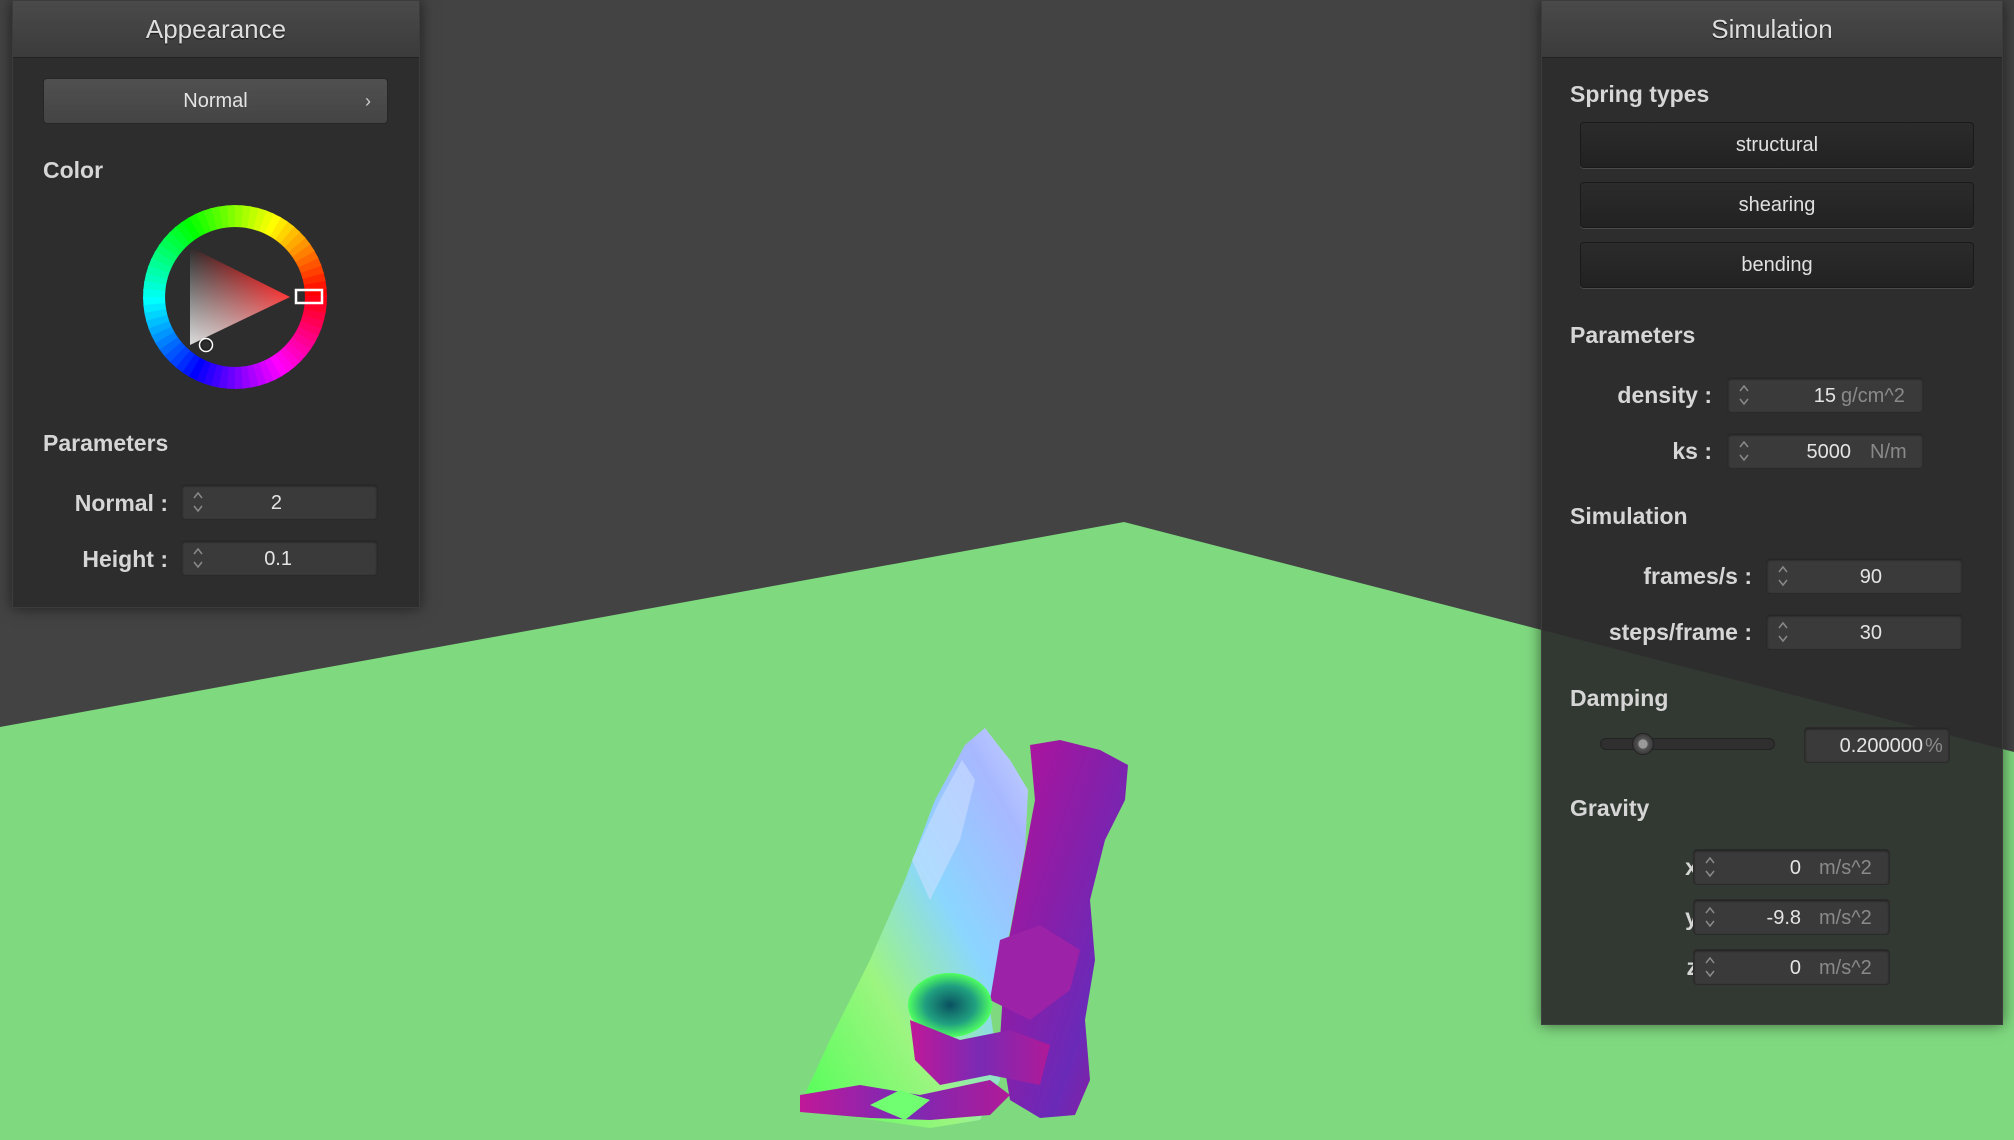  What do you see at coordinates (1692, 451) in the screenshot?
I see `ks-label: ks :` at bounding box center [1692, 451].